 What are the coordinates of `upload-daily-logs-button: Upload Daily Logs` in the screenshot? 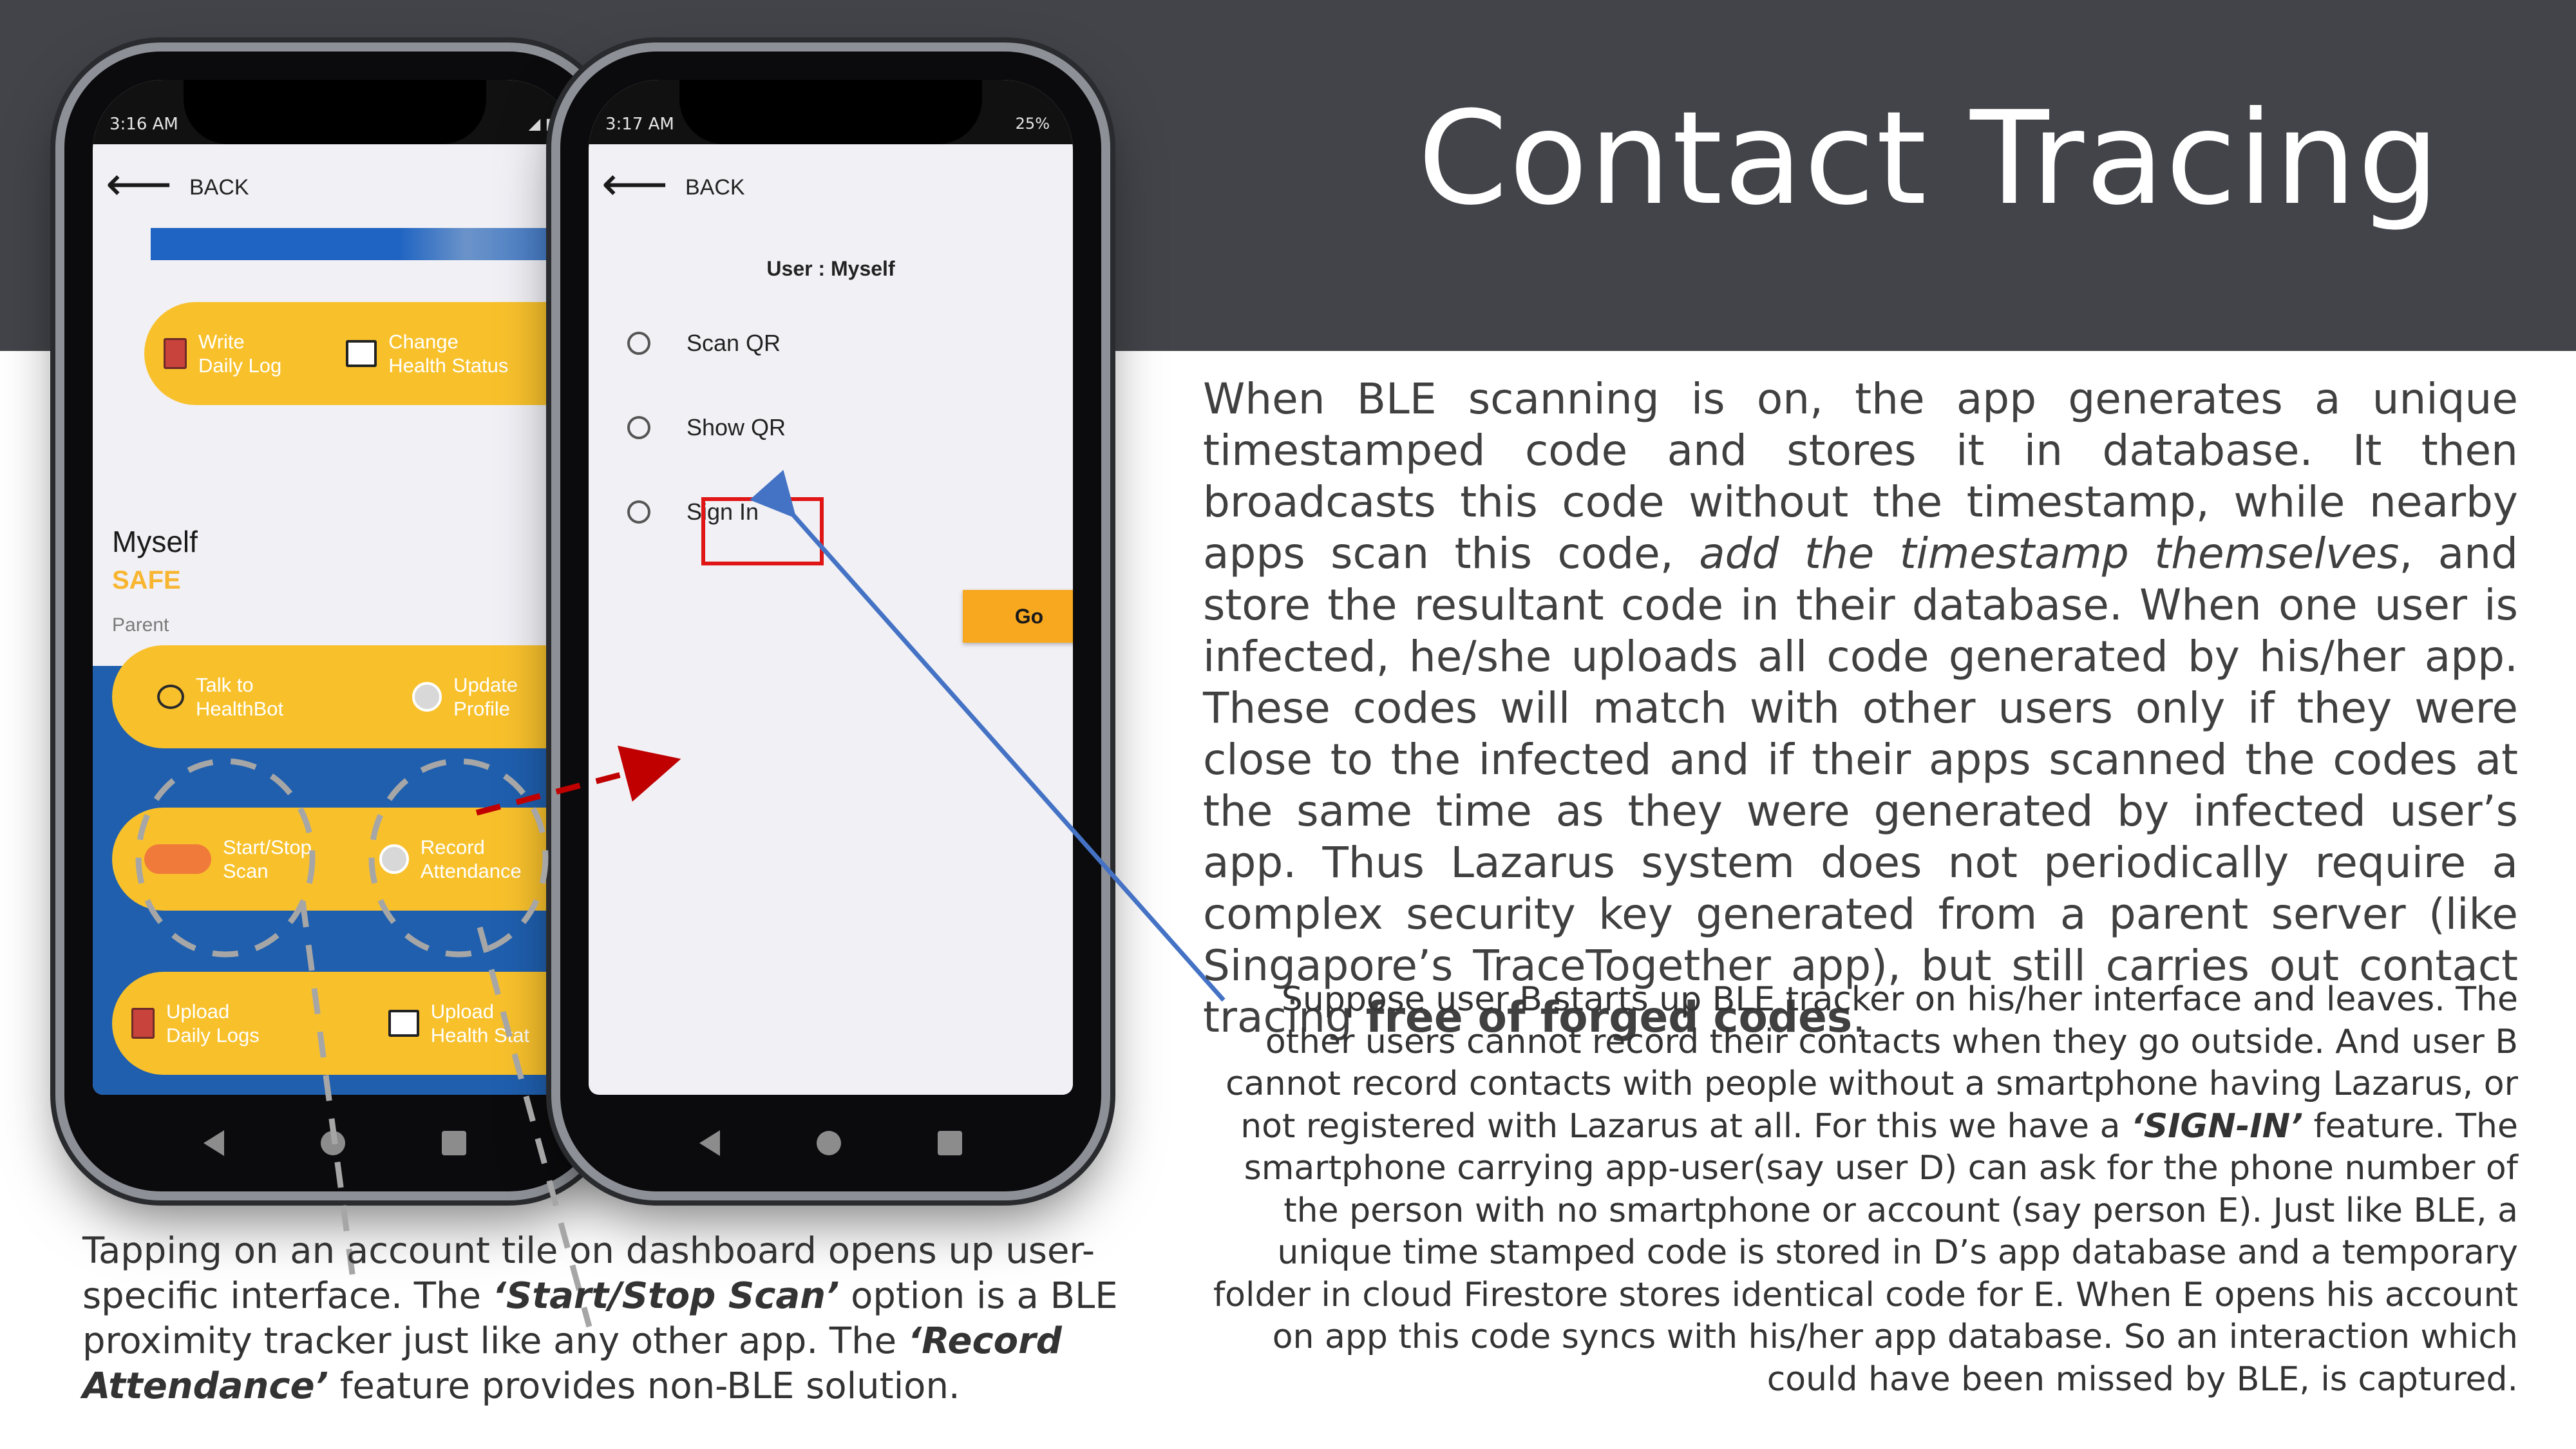 It's located at (195, 1023).